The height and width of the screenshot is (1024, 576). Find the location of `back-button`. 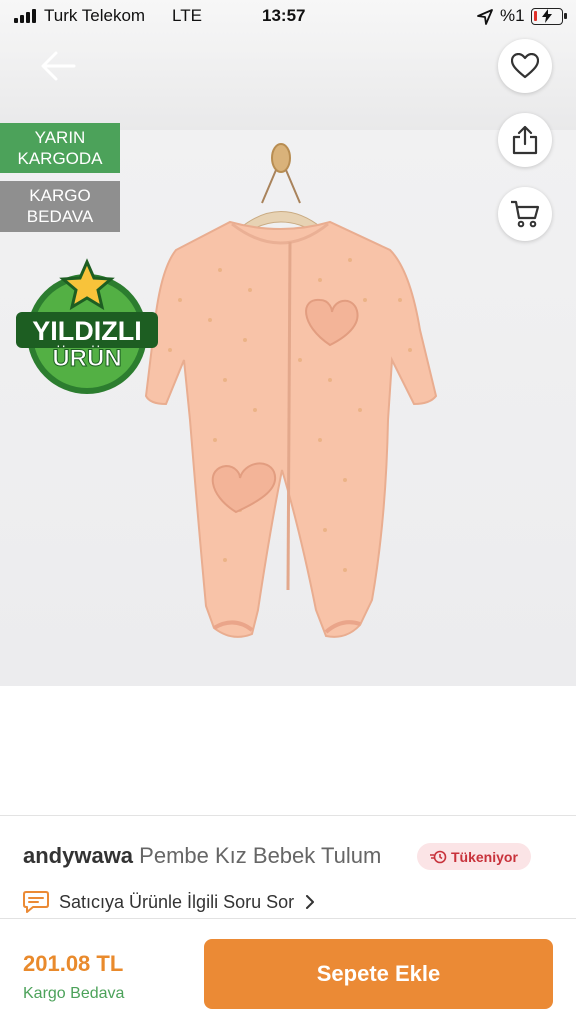

back-button is located at coordinates (58, 66).